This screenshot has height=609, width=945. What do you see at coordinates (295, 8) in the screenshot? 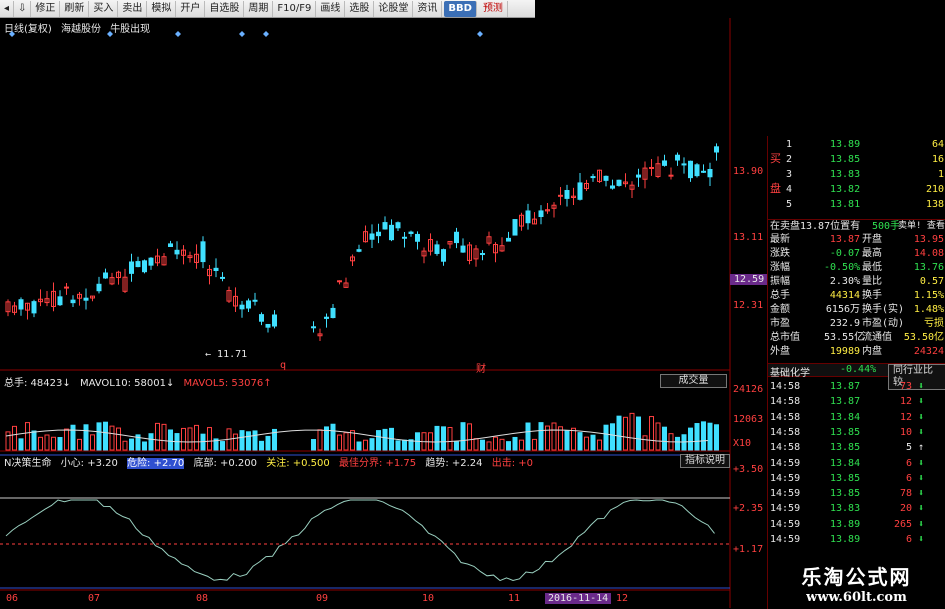
I see `toolbar-f10-button: F10/F9` at bounding box center [295, 8].